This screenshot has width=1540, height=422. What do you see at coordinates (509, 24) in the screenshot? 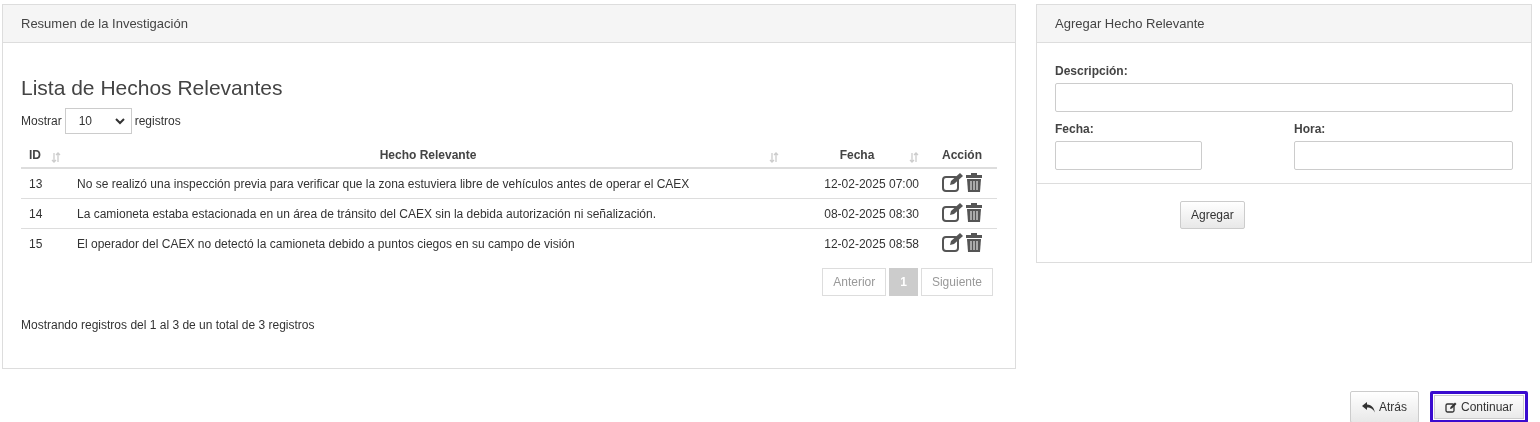
I see `panel-title: Resumen de la Investigación` at bounding box center [509, 24].